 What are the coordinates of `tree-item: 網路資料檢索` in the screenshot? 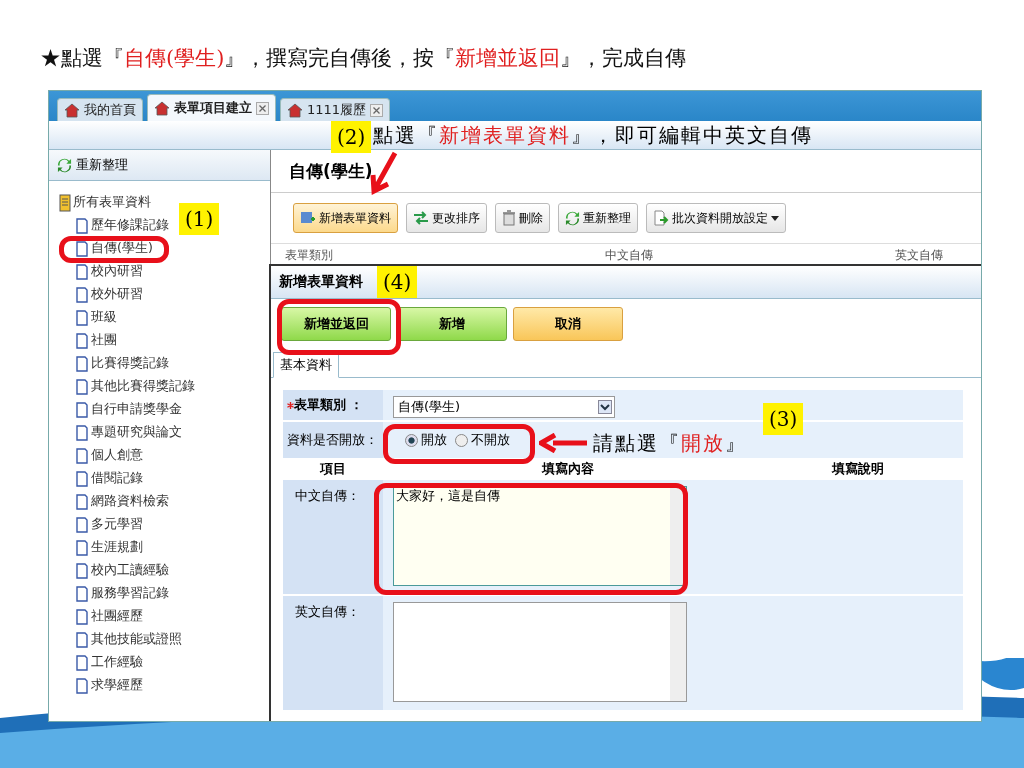 It's located at (114, 501).